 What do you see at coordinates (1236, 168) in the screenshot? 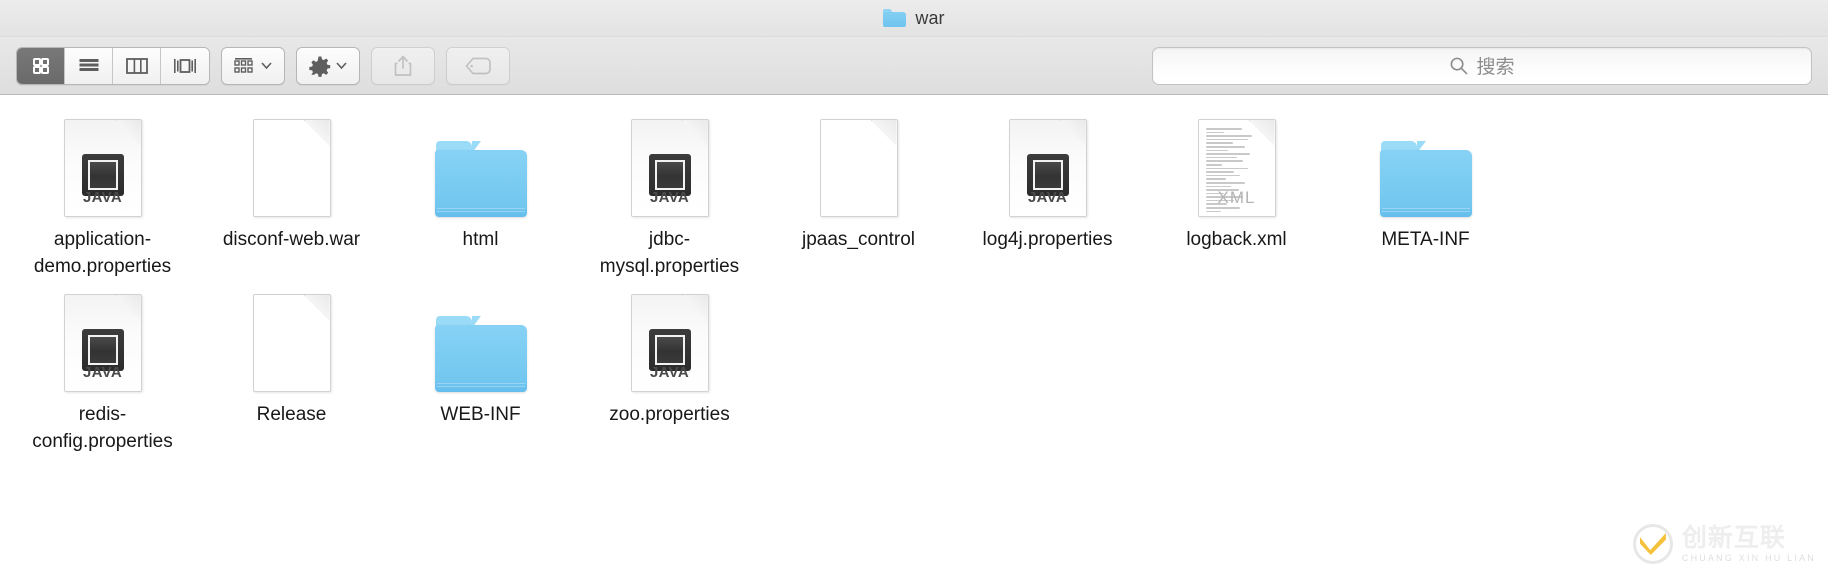
I see `xml-document-icon: XML` at bounding box center [1236, 168].